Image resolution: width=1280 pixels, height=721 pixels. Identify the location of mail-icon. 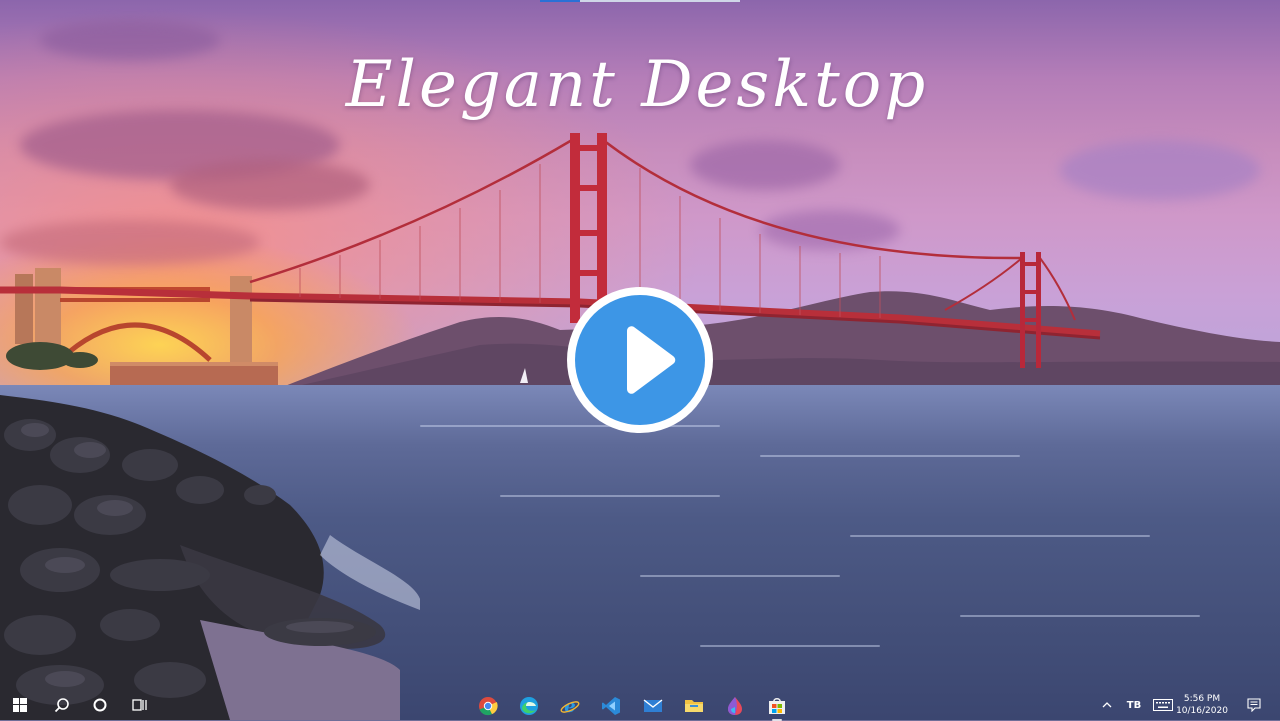
(653, 705).